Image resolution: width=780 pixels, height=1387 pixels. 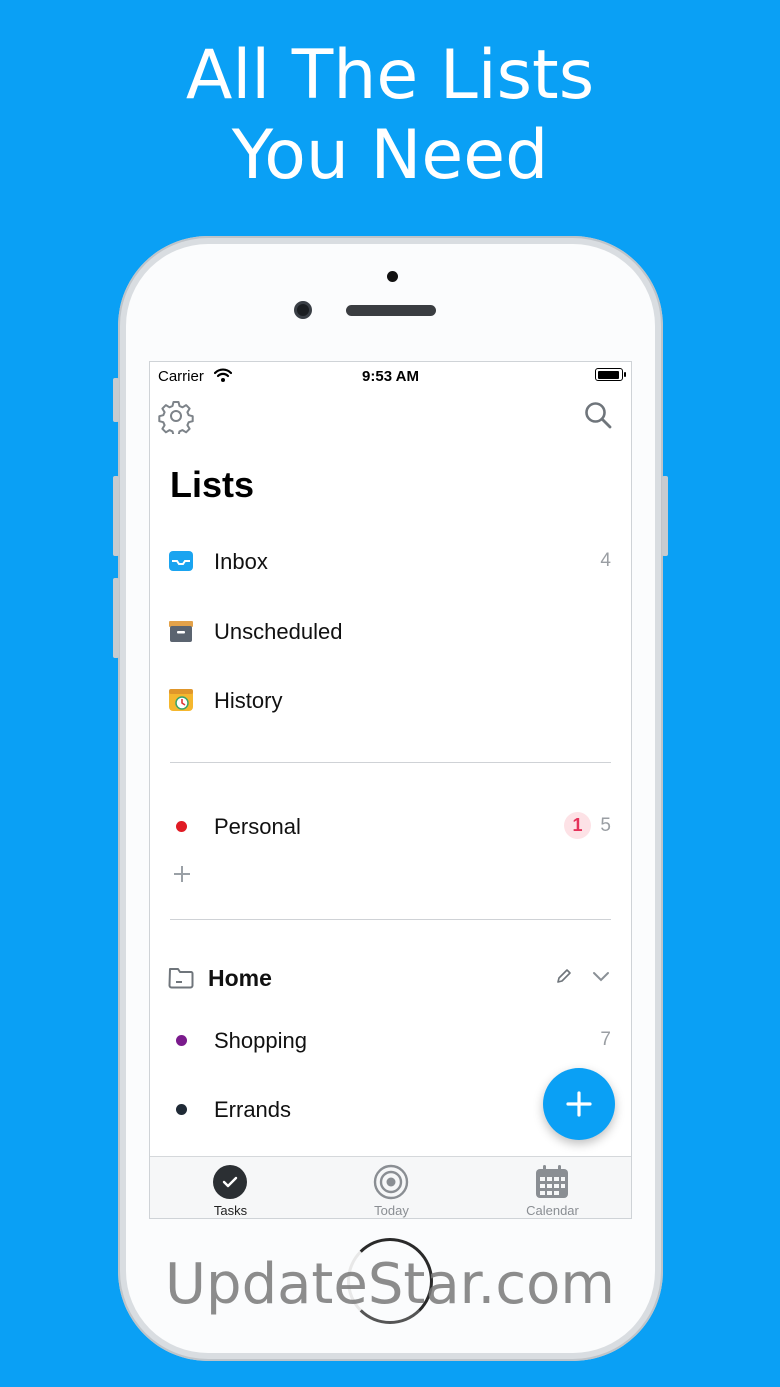 What do you see at coordinates (241, 561) in the screenshot?
I see `list-label: Inbox` at bounding box center [241, 561].